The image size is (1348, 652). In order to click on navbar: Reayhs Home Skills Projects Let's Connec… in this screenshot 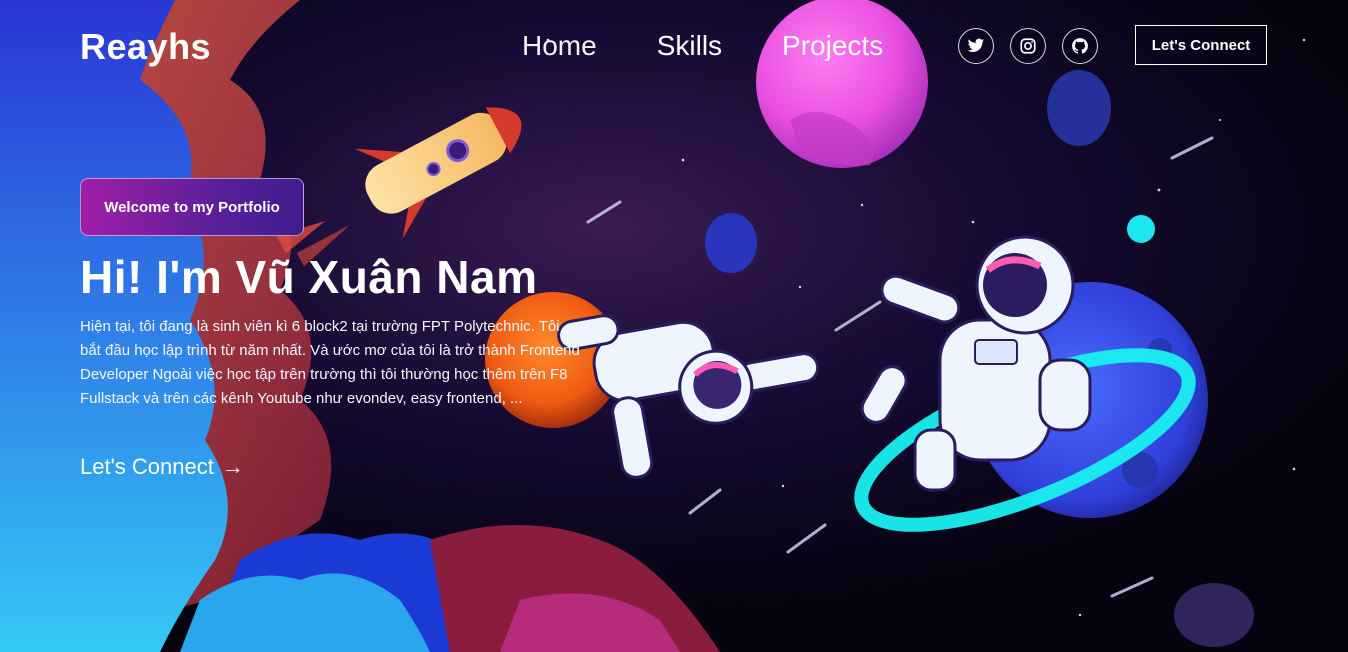, I will do `click(674, 48)`.